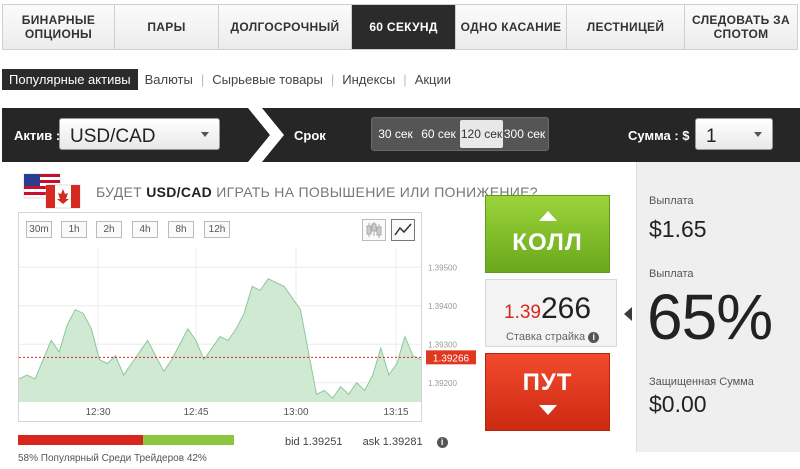  Describe the element at coordinates (701, 382) in the screenshot. I see `protected-amount-label: Защищенная Сумма` at that location.